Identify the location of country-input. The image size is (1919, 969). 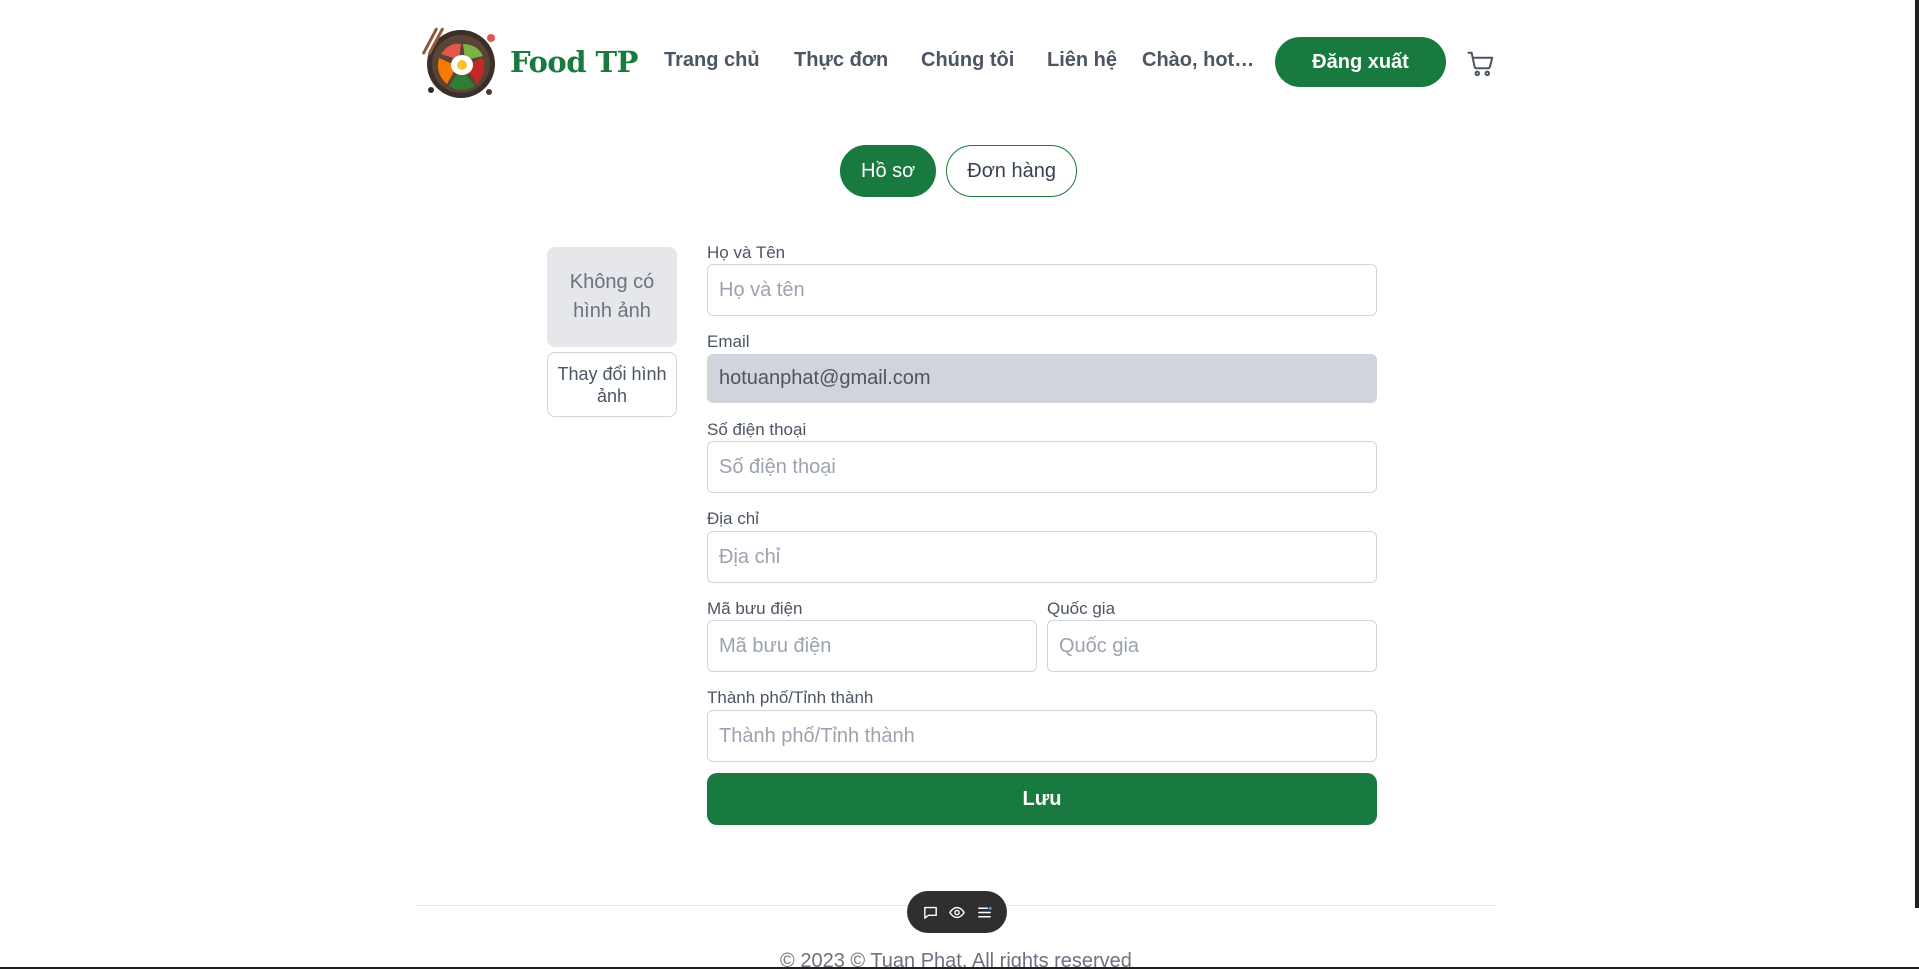
(1212, 646).